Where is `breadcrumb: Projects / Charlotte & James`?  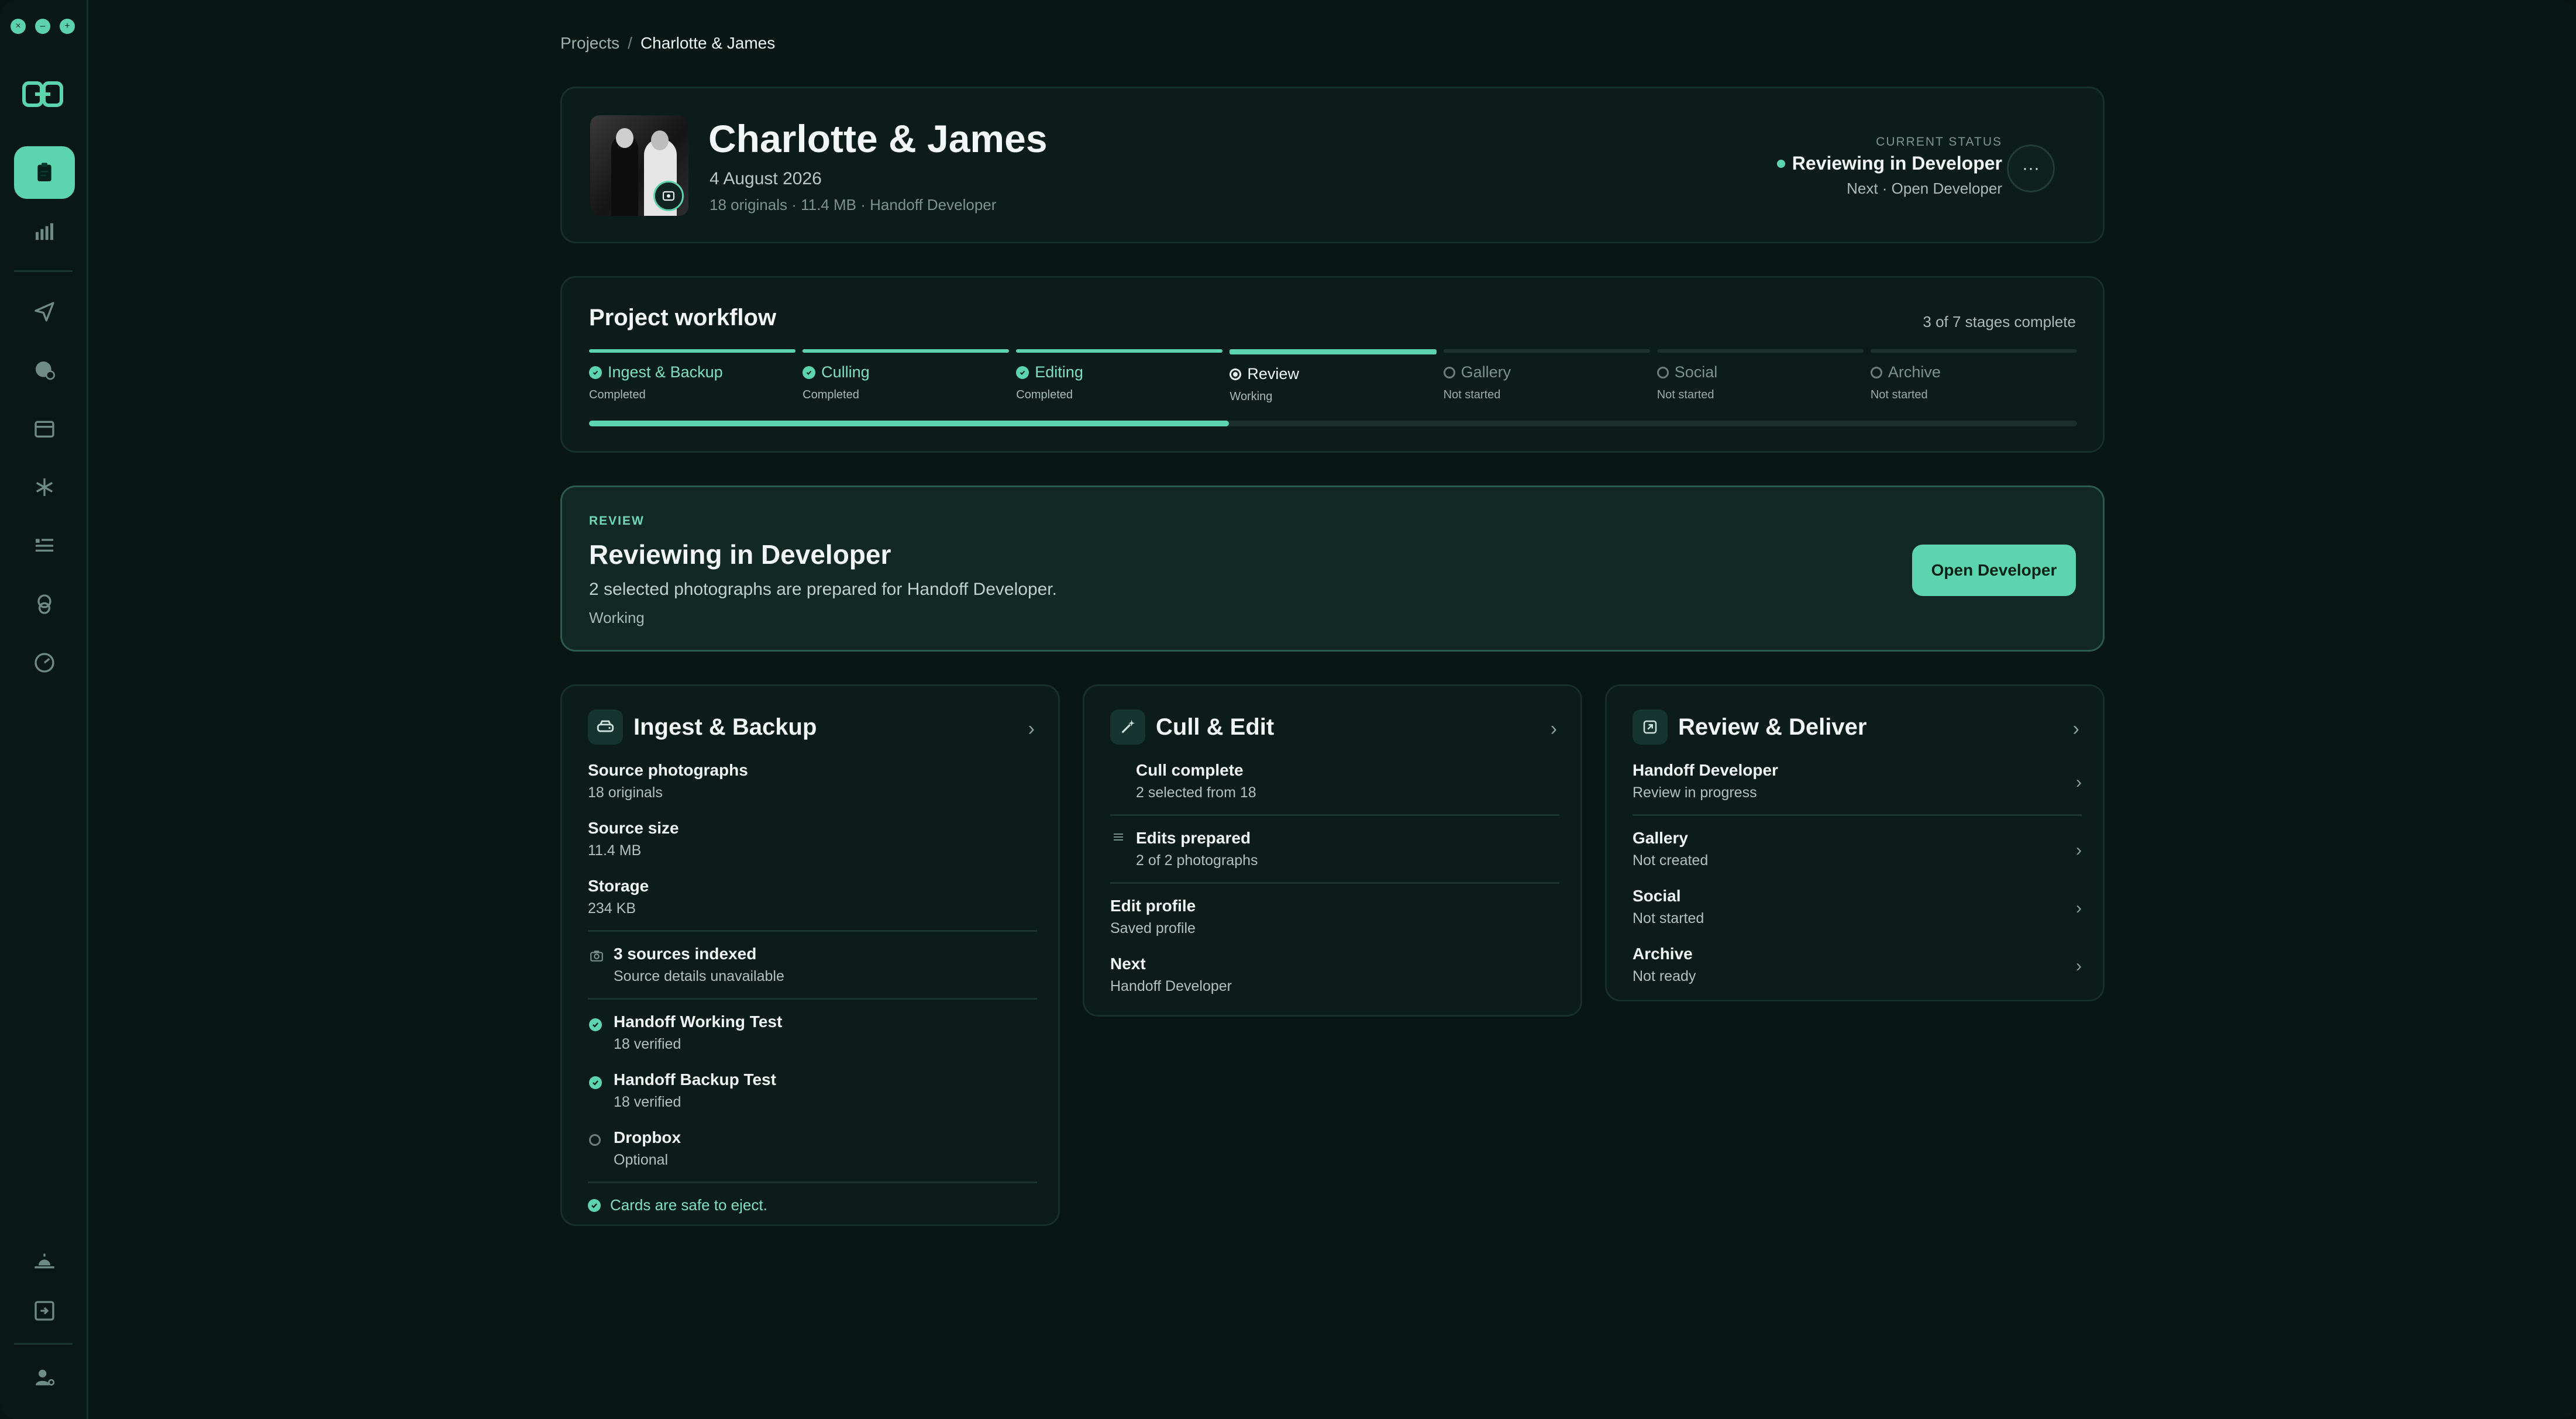
breadcrumb: Projects / Charlotte & James is located at coordinates (667, 43).